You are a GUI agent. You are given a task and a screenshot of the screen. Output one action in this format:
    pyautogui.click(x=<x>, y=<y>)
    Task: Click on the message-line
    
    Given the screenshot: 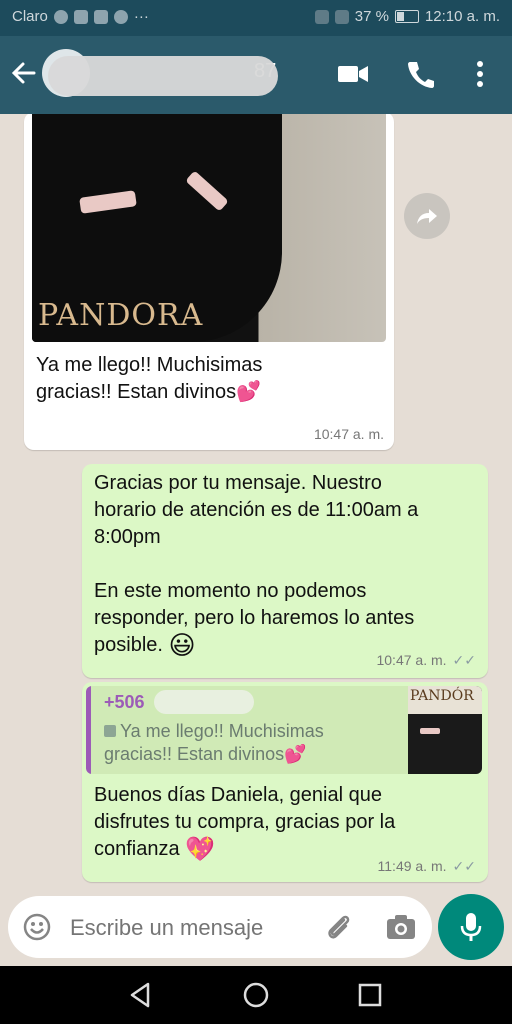 What is the action you would take?
    pyautogui.click(x=256, y=564)
    